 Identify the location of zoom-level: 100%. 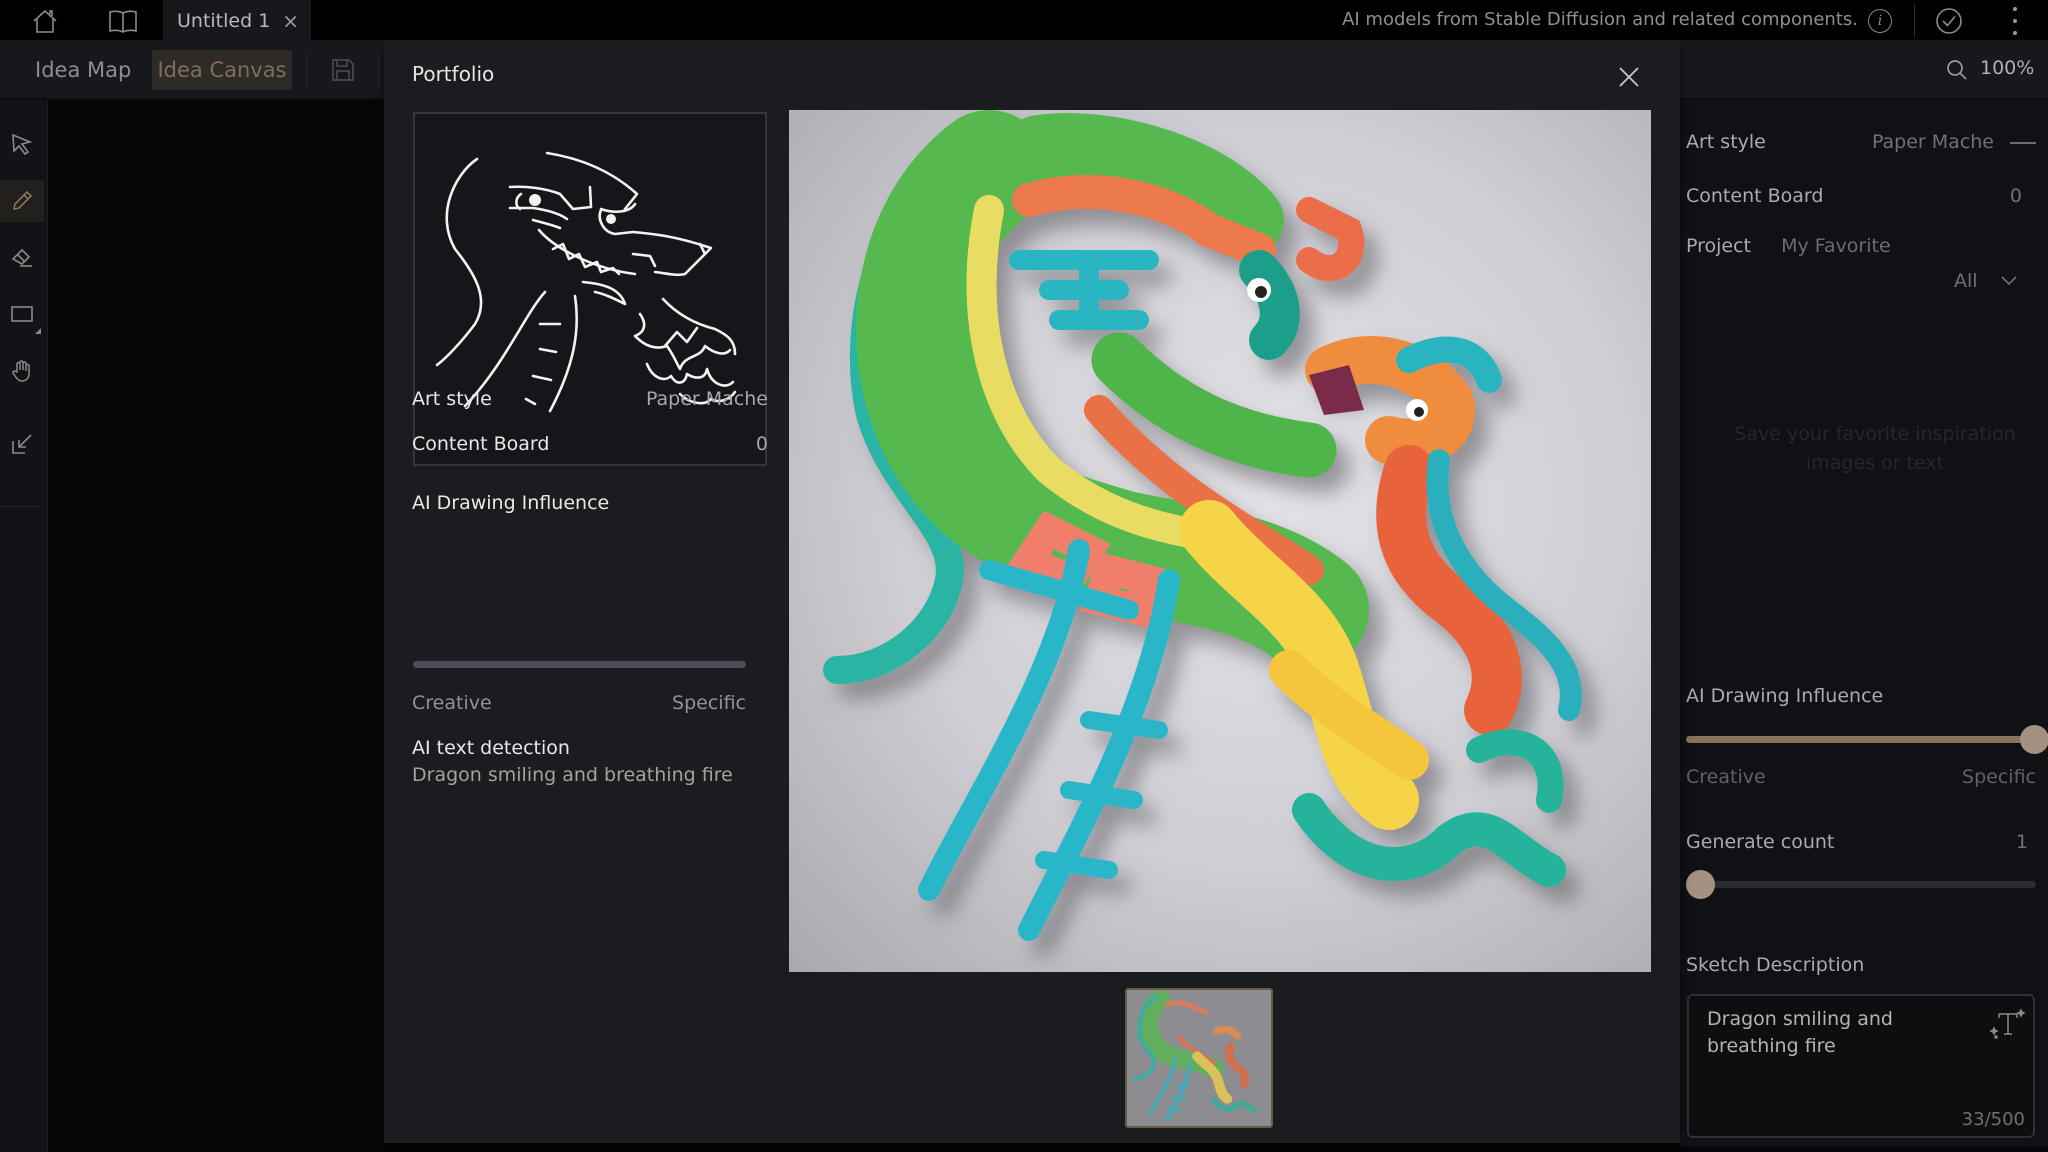
(2007, 68).